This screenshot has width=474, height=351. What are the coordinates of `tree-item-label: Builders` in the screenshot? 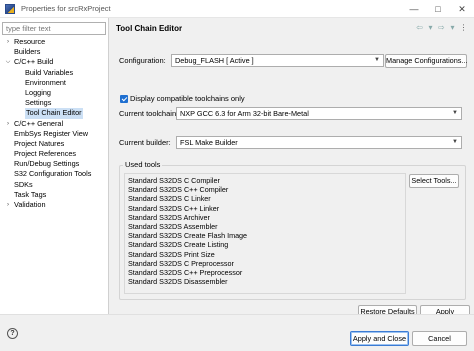 It's located at (27, 52).